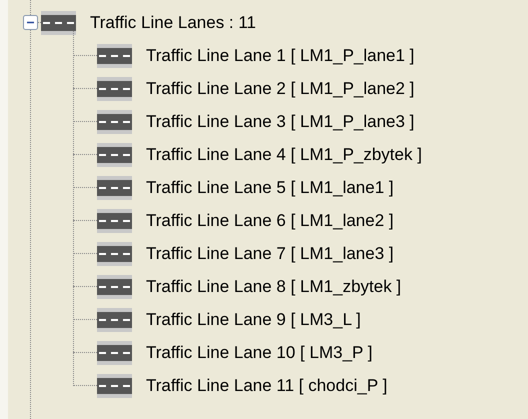 The width and height of the screenshot is (528, 419). Describe the element at coordinates (259, 352) in the screenshot. I see `tree-item: Traffic Line Lane 10 [ LM3_P ]` at that location.